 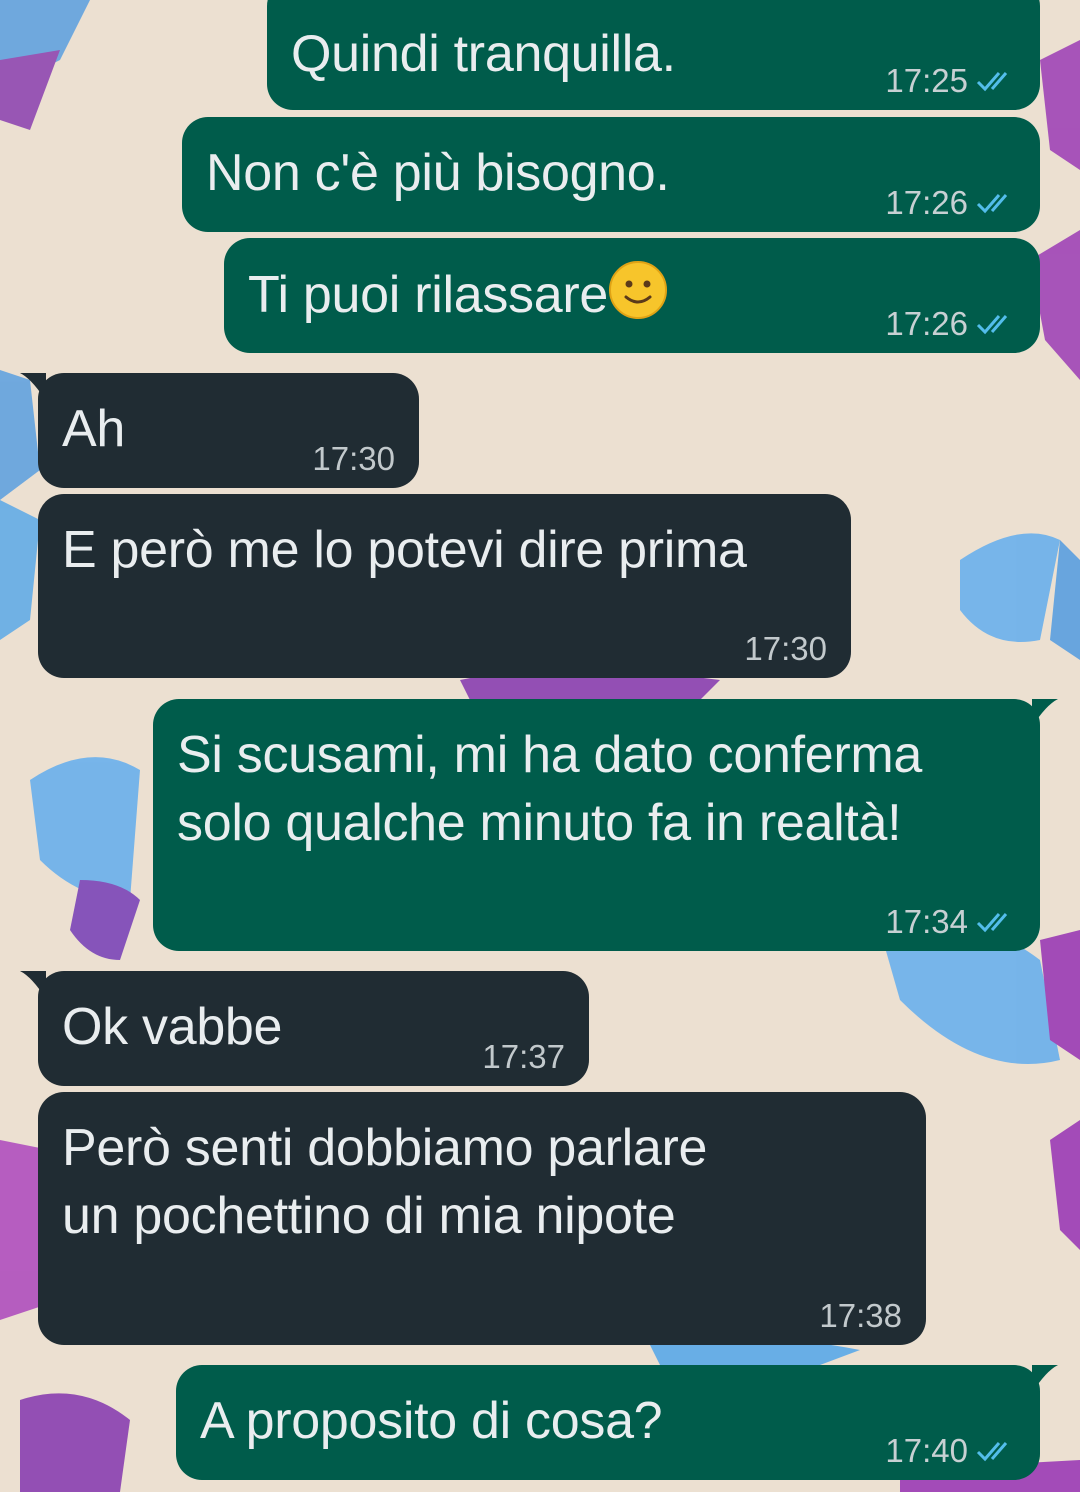 I want to click on message-time: 17:38, so click(x=860, y=1315).